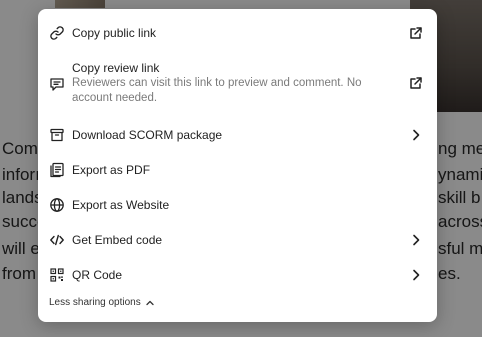 This screenshot has height=337, width=482. What do you see at coordinates (237, 240) in the screenshot?
I see `menu-item-get-embed-code: Get Embed code` at bounding box center [237, 240].